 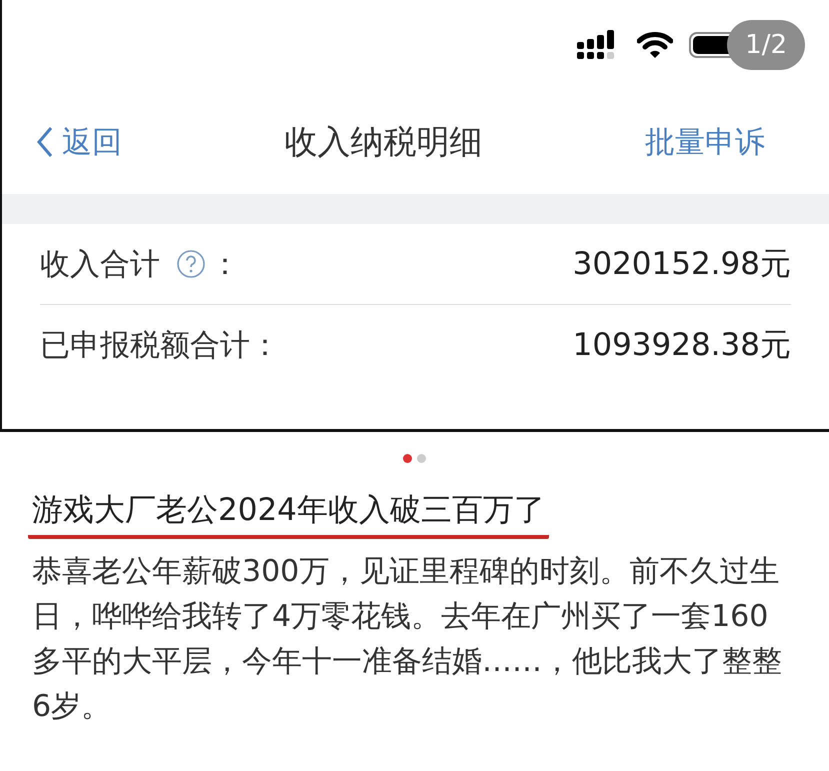 What do you see at coordinates (160, 345) in the screenshot?
I see `row-label: 已申报税额合计：` at bounding box center [160, 345].